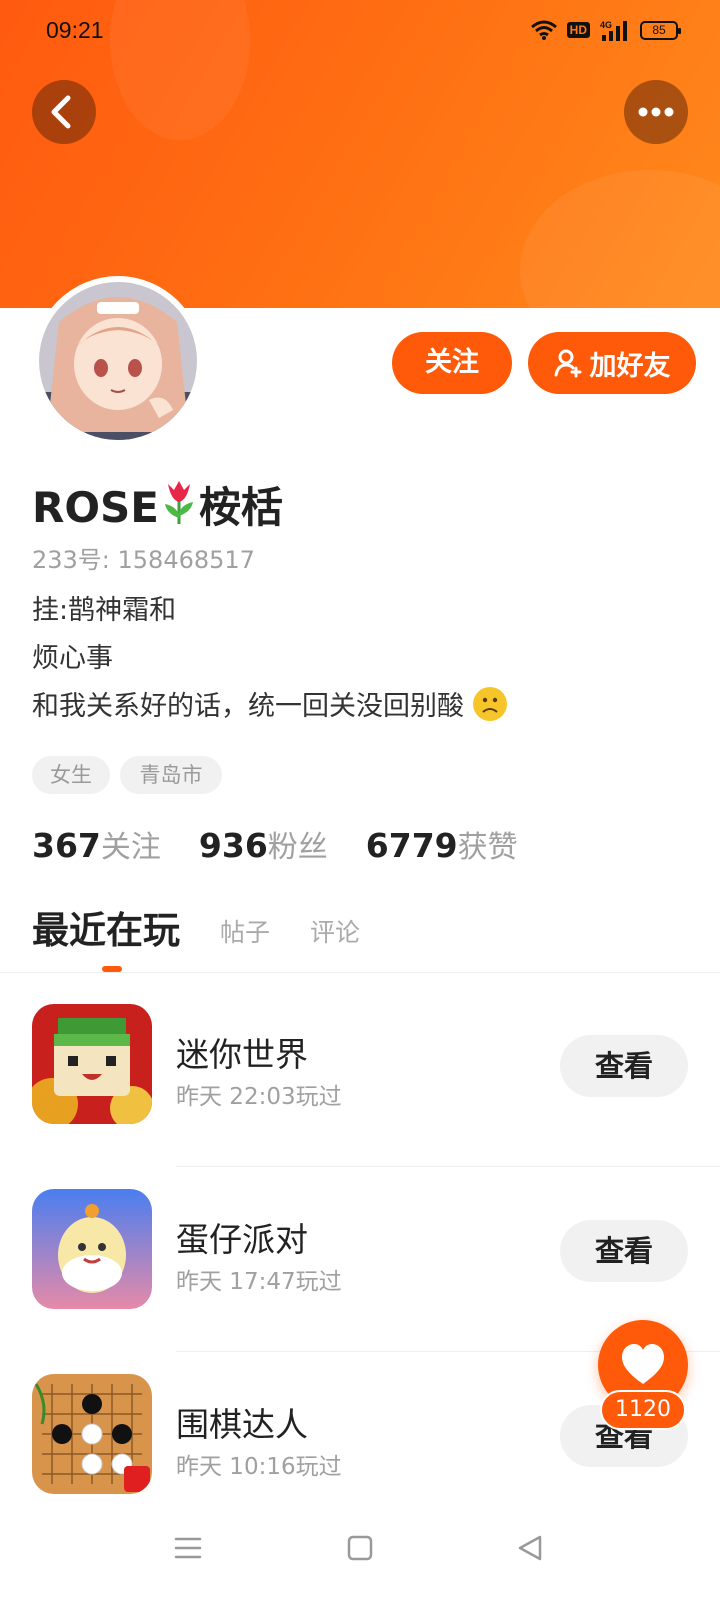  I want to click on avatar, so click(118, 361).